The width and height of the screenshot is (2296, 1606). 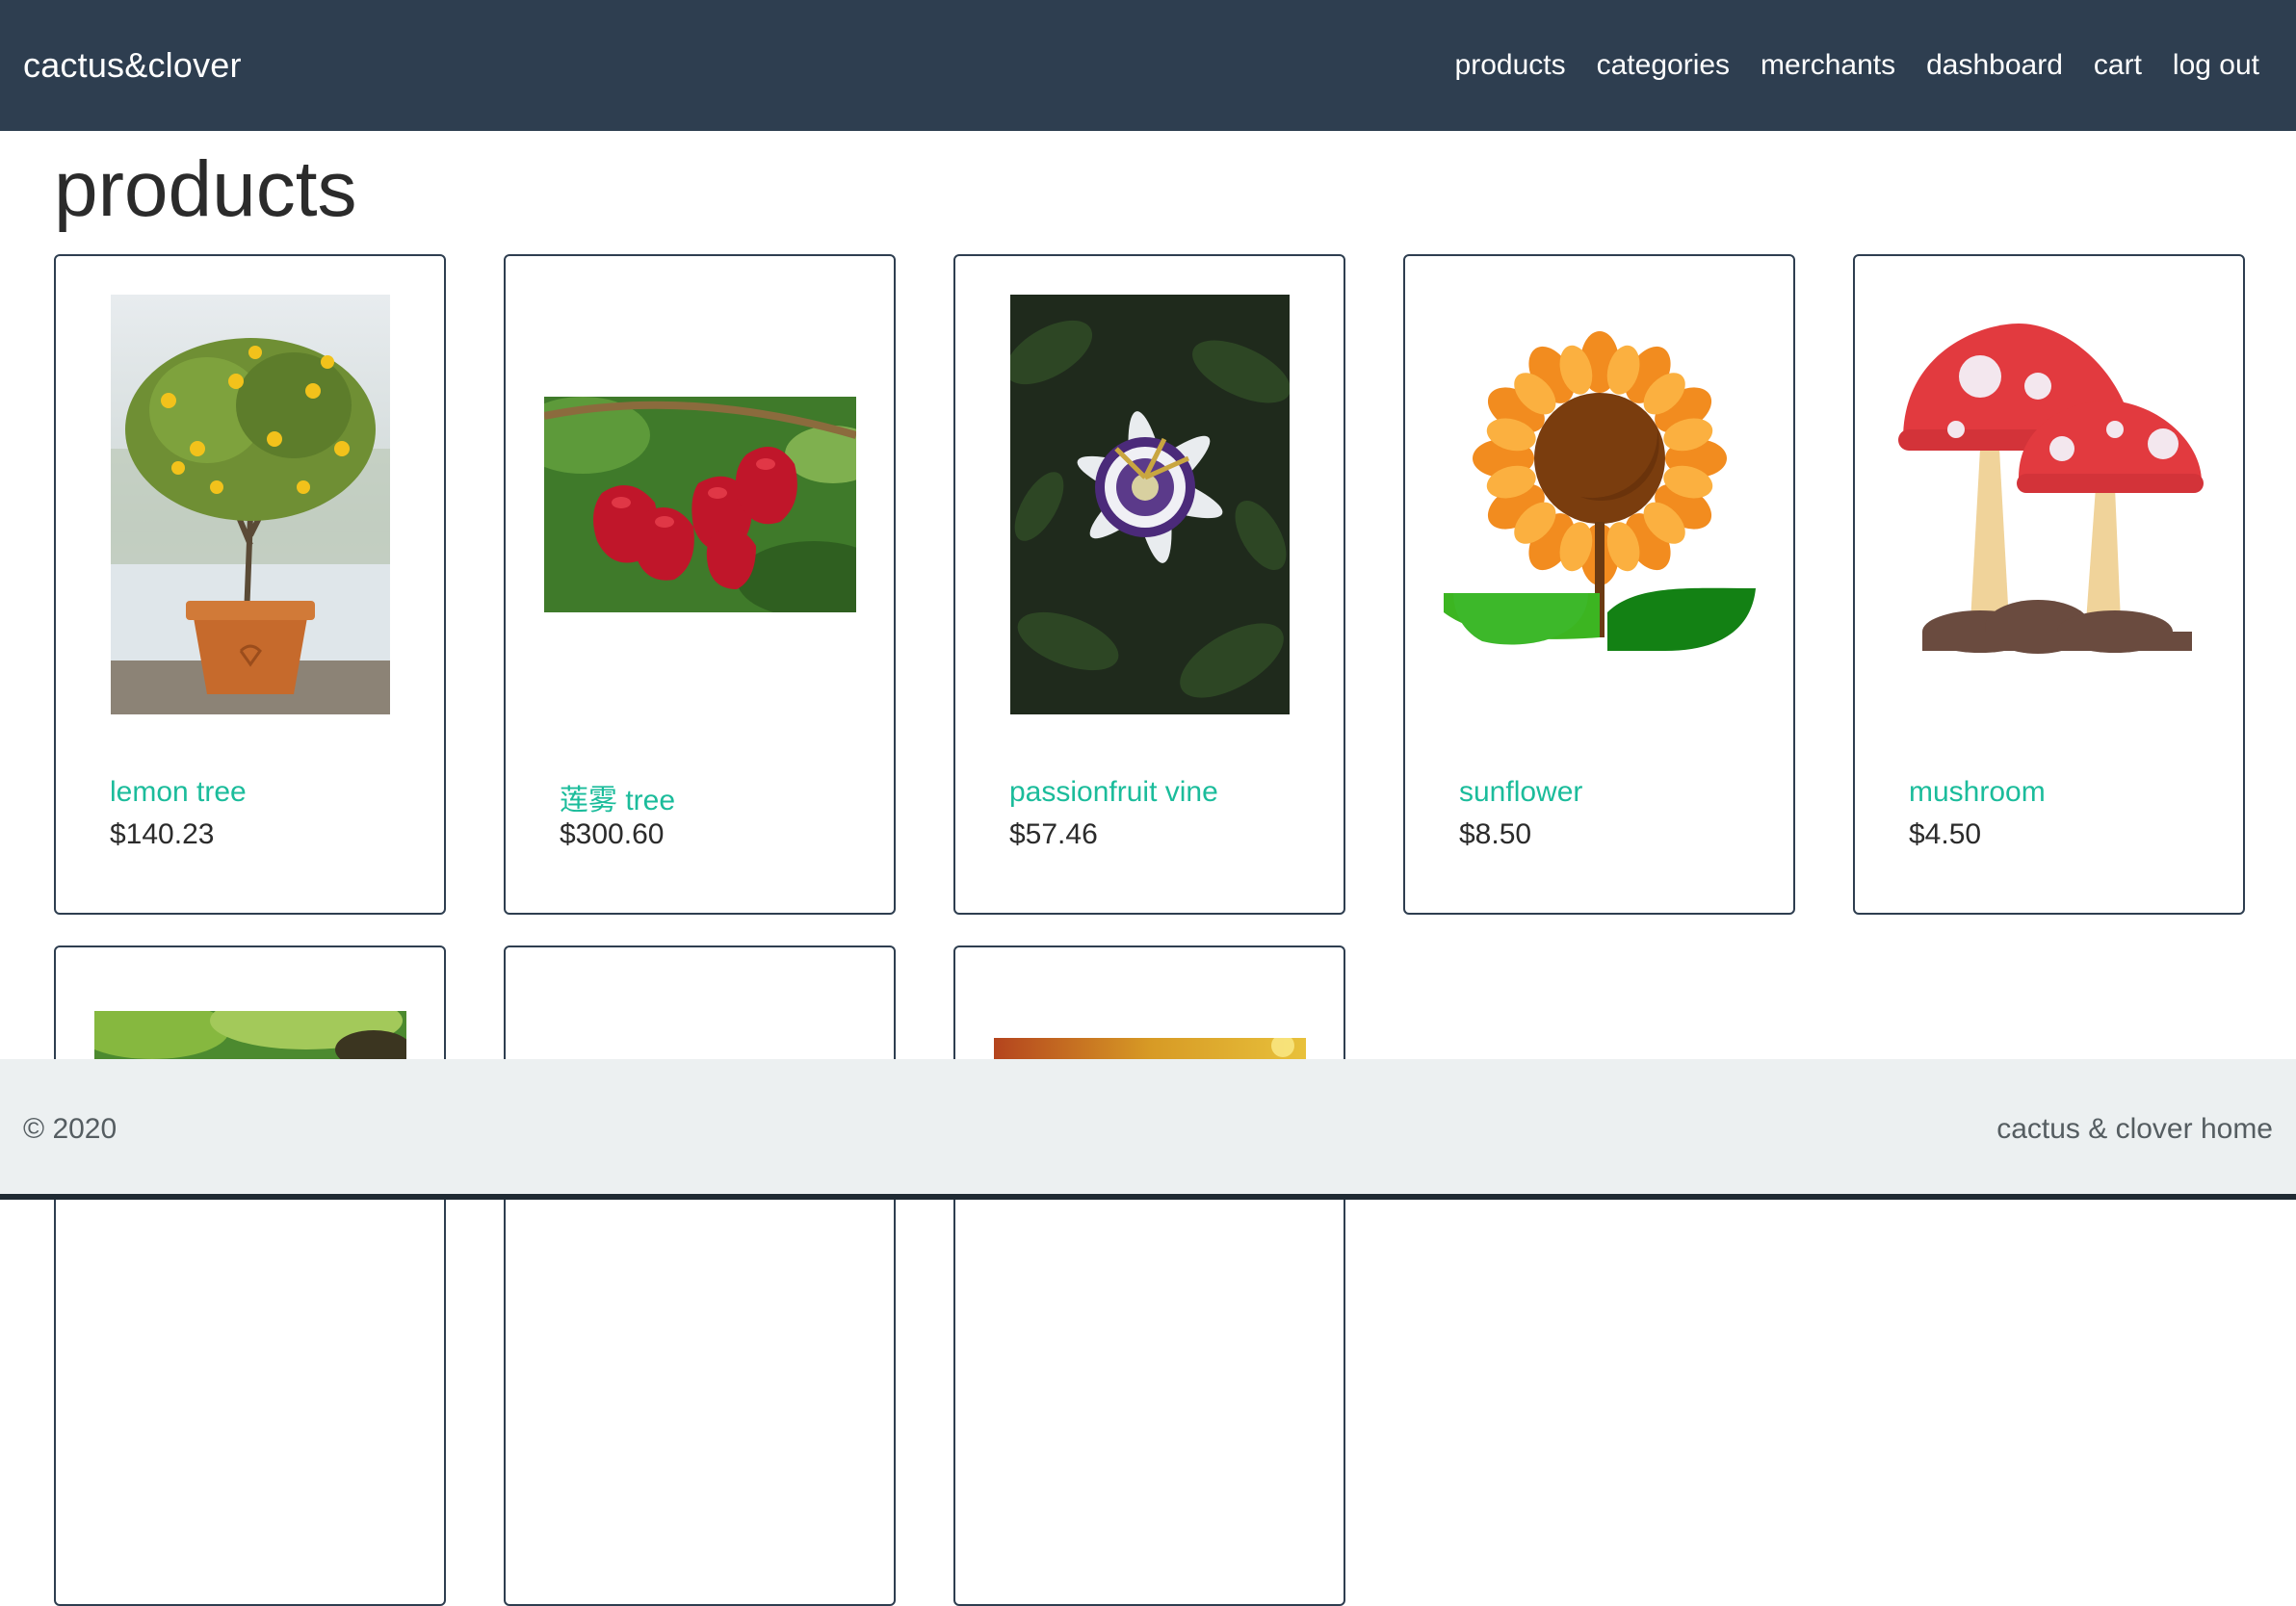 I want to click on brand-link: cactus&clover, so click(x=132, y=65).